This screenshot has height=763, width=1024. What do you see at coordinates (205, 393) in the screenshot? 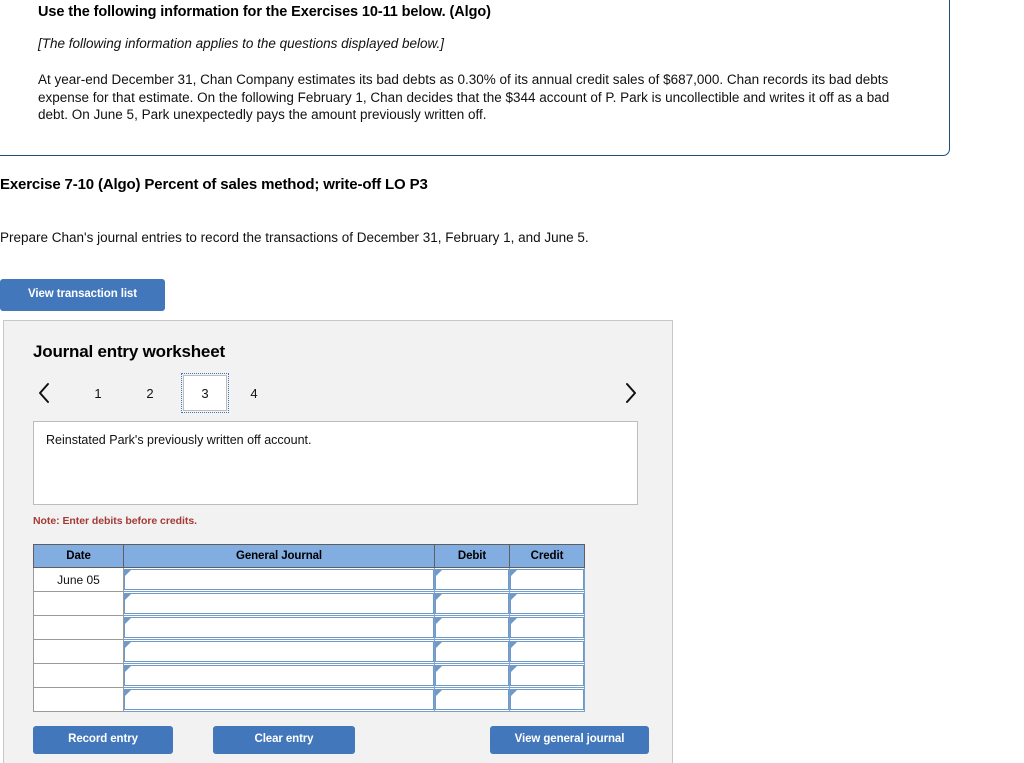
I see `worksheet-tab-3: 3` at bounding box center [205, 393].